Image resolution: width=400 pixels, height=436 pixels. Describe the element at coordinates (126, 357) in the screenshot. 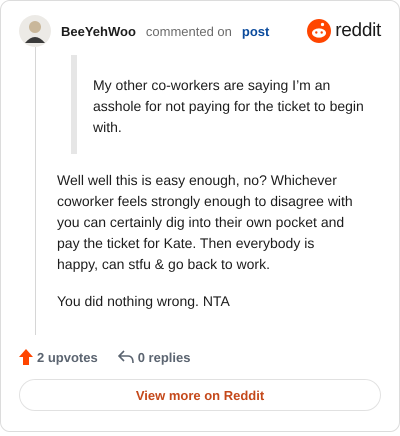

I see `reply-icon` at that location.